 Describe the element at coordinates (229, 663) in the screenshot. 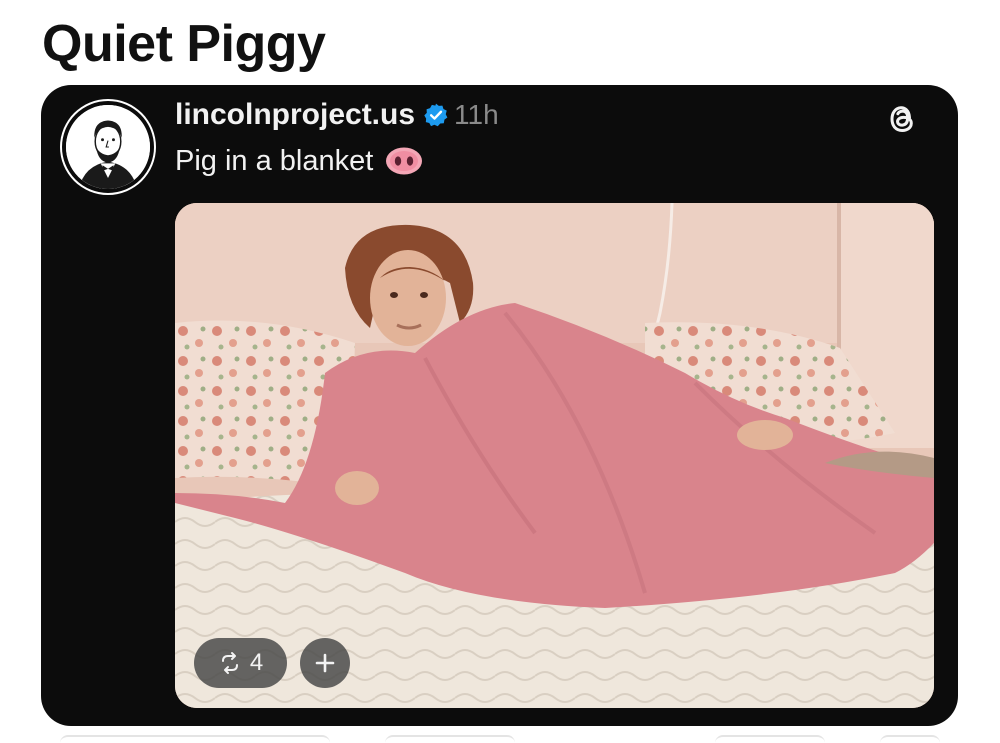

I see `repost-icon` at that location.